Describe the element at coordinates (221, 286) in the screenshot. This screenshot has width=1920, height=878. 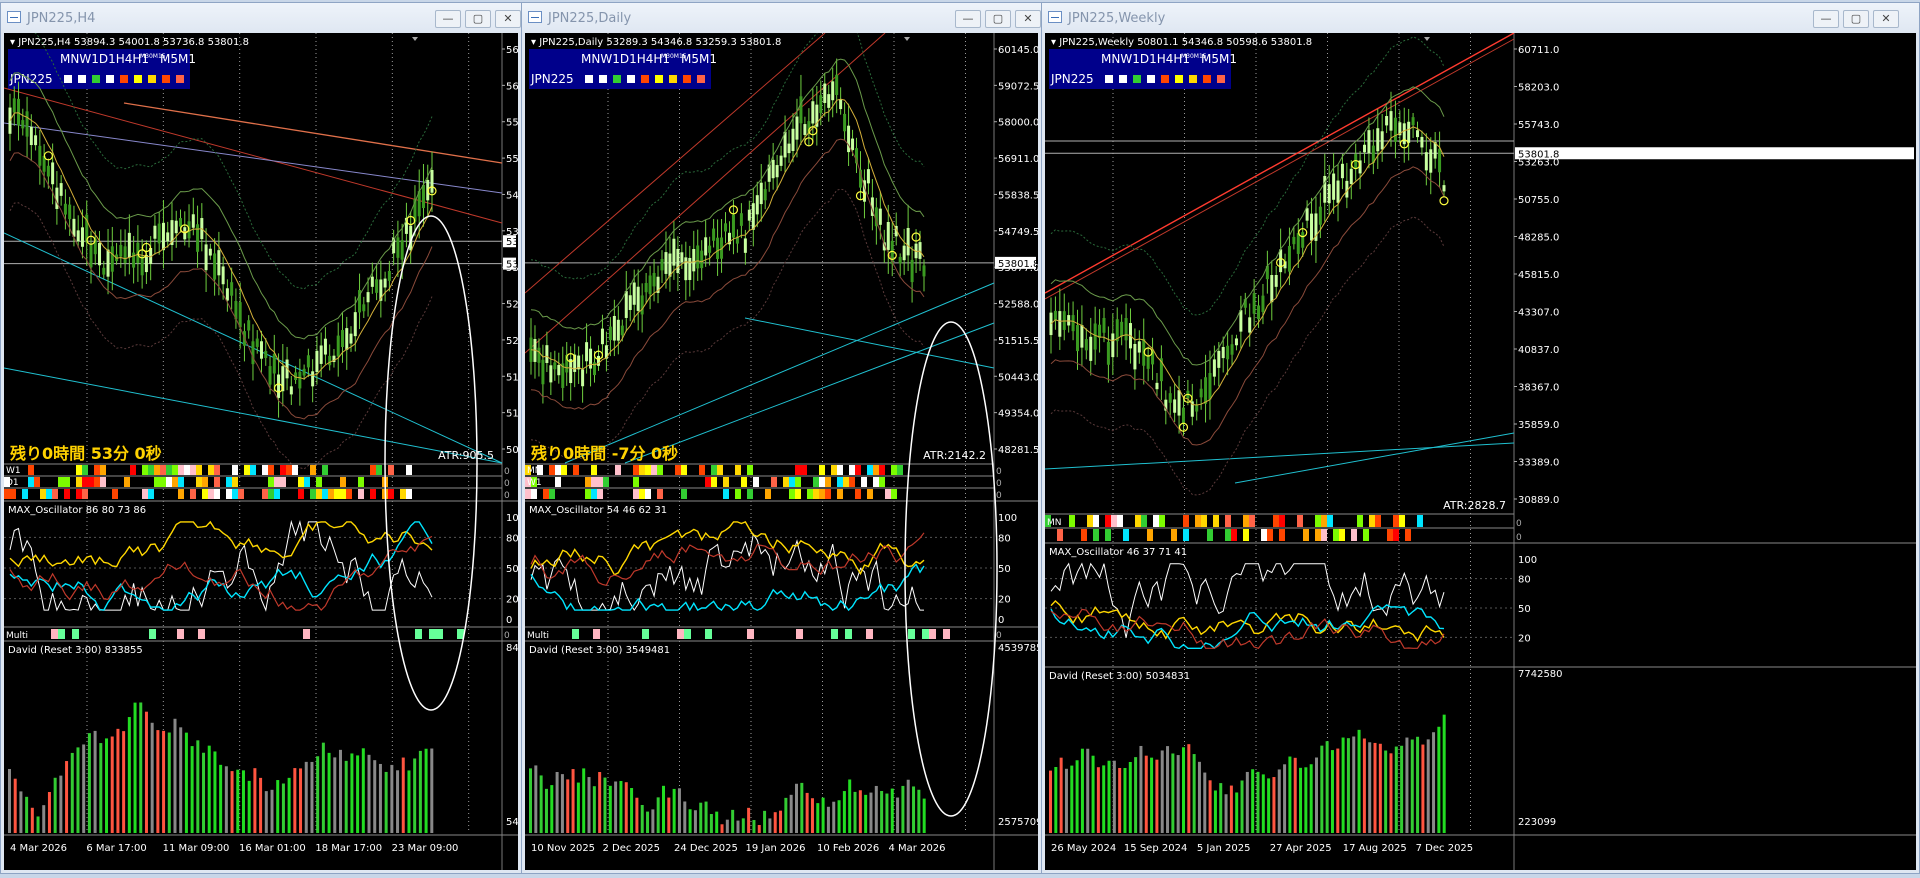
I see `moving-average-line` at that location.